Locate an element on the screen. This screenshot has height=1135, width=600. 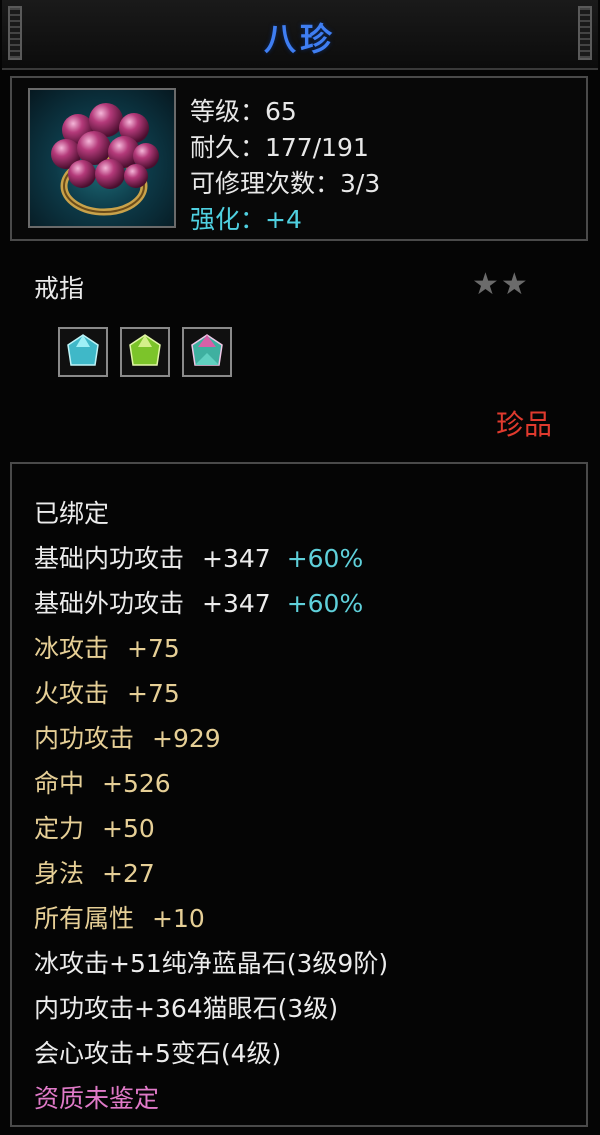
attribute-hit: 命中 +526 is located at coordinates (102, 782).